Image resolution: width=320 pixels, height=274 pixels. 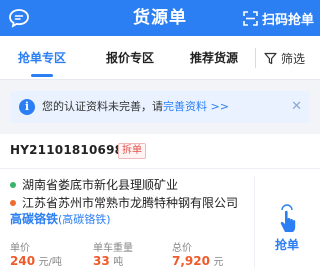 What do you see at coordinates (160, 18) in the screenshot?
I see `app-header: 货源单 扫码抢单` at bounding box center [160, 18].